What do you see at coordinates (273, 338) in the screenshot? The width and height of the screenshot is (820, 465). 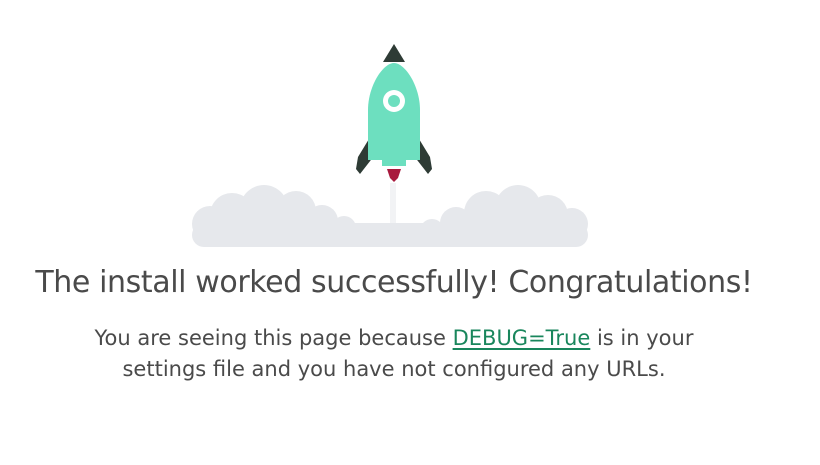 I see `description-text-before-link: You are seeing this page because` at bounding box center [273, 338].